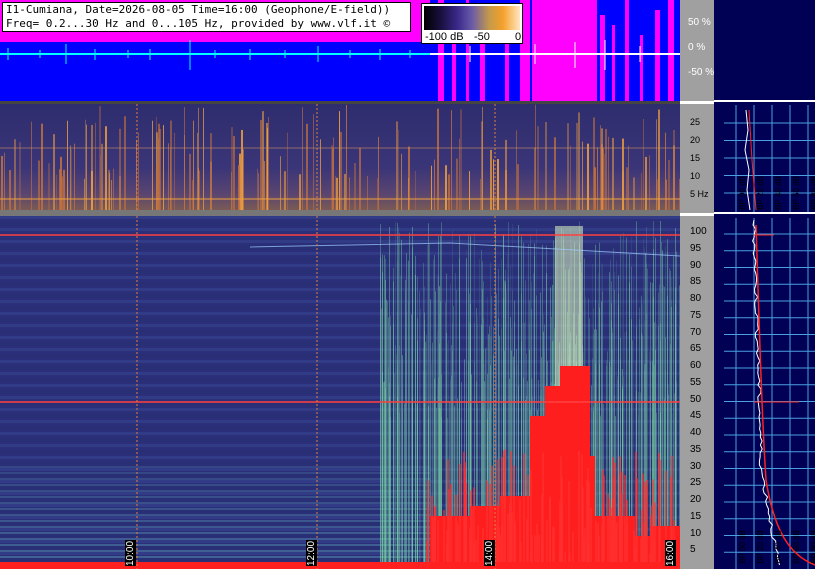  Describe the element at coordinates (696, 466) in the screenshot. I see `high-freq-label-30: 30` at that location.